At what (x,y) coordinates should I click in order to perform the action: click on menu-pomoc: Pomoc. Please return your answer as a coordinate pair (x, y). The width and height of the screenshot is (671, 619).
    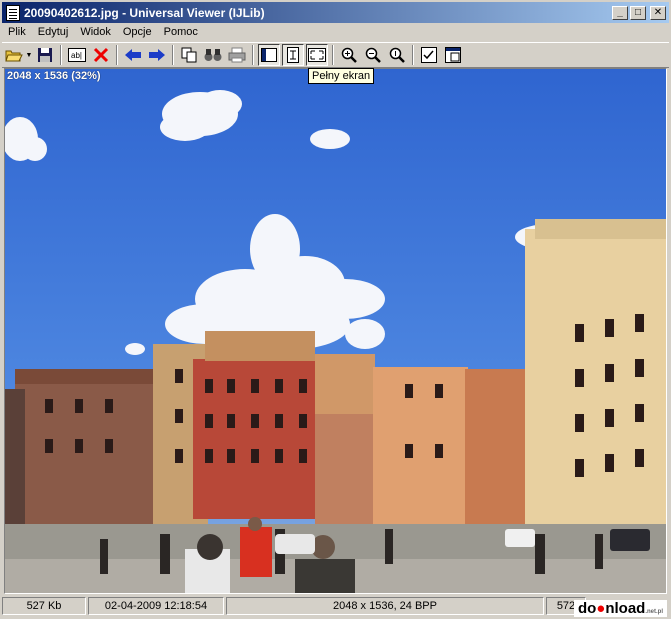
    Looking at the image, I should click on (181, 32).